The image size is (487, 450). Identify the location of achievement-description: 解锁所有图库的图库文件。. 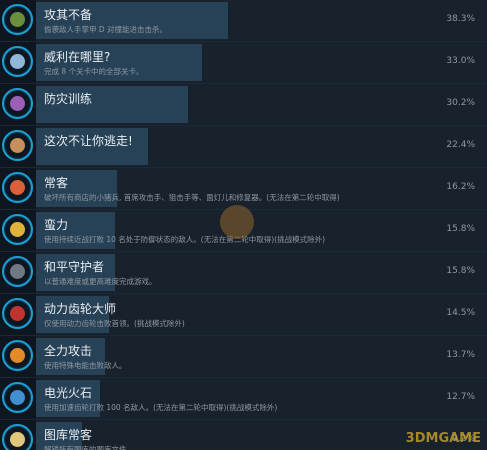
(89, 447).